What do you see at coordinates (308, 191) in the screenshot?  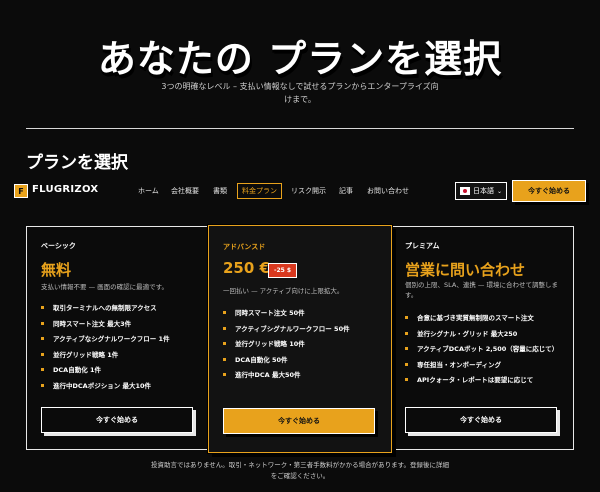 I see `nav-item-risk: リスク開示` at bounding box center [308, 191].